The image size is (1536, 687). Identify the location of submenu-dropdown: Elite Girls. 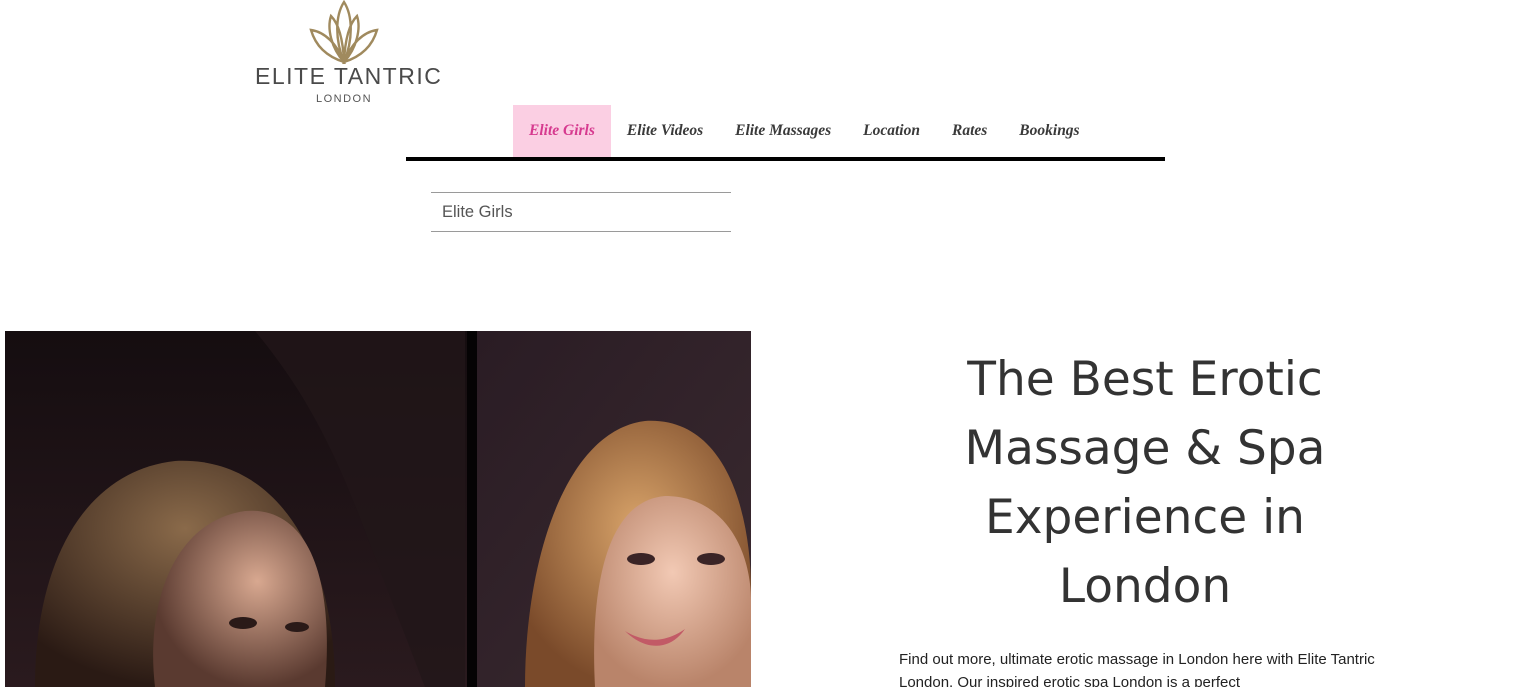
(581, 212).